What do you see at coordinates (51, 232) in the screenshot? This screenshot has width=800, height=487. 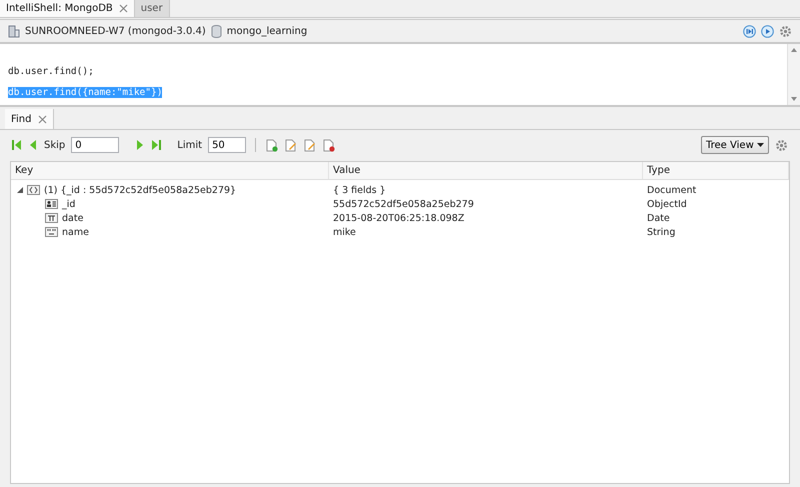 I see `quotes-icon` at bounding box center [51, 232].